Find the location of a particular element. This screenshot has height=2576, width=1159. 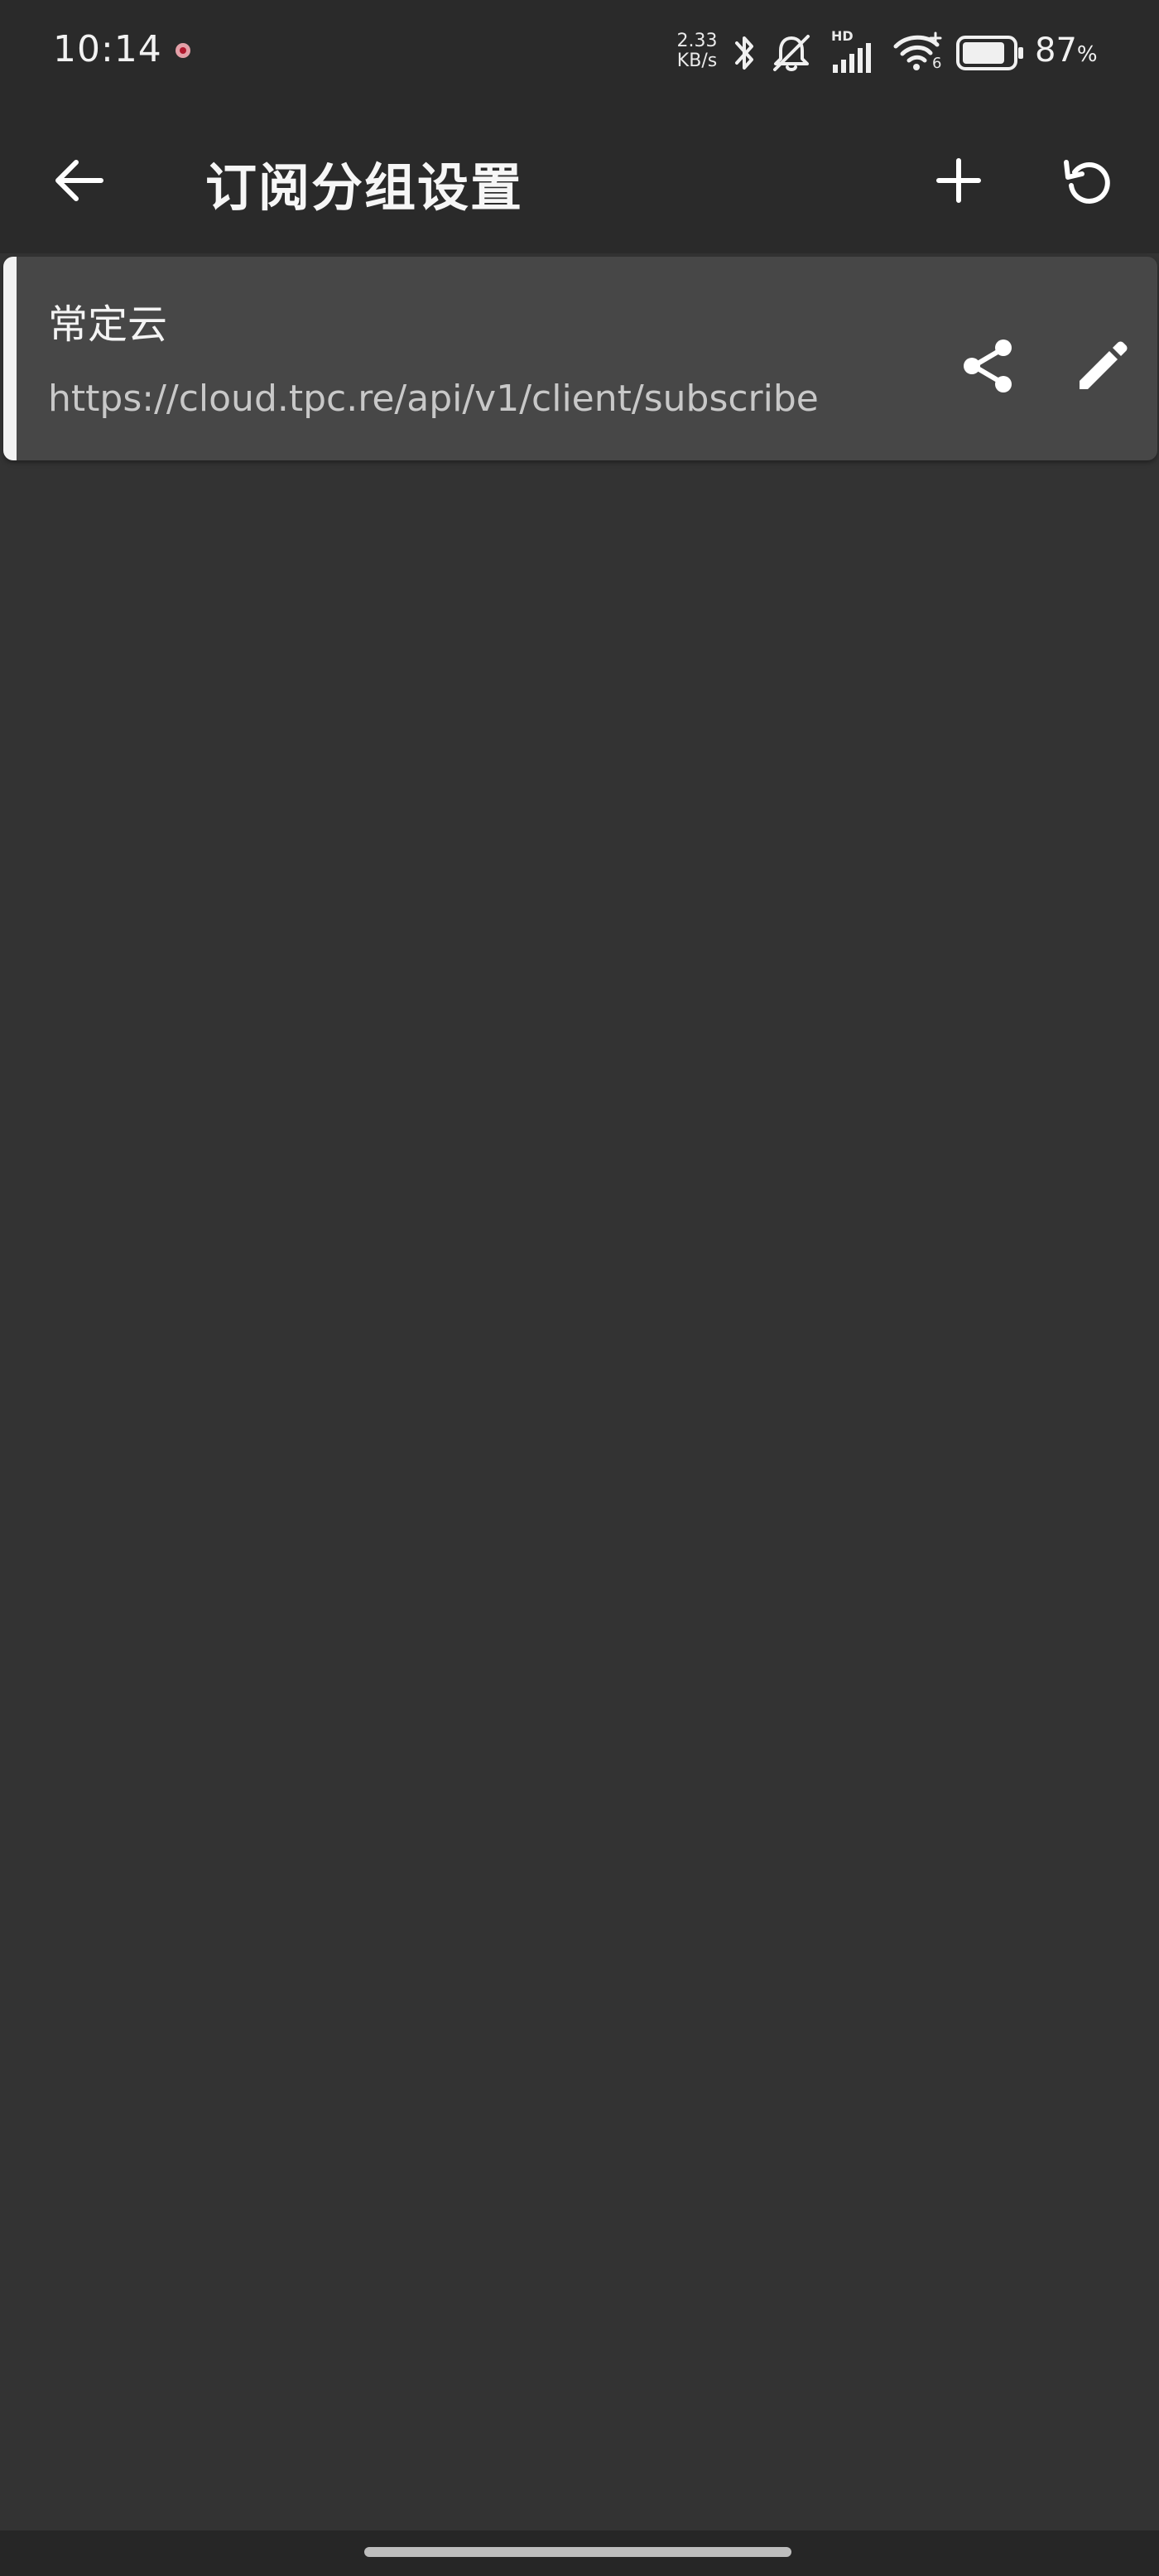

selected-indicator is located at coordinates (10, 358).